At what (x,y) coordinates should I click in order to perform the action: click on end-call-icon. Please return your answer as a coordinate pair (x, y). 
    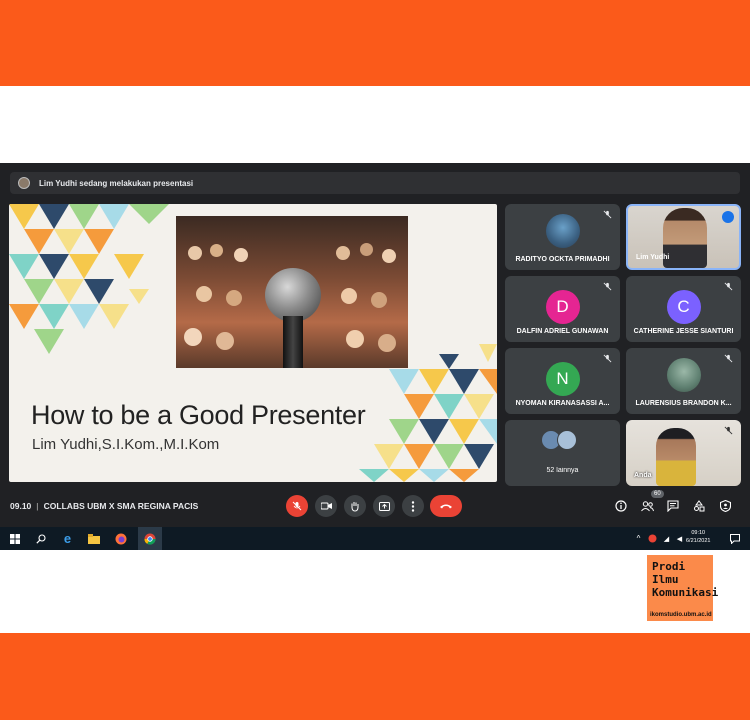
    Looking at the image, I should click on (446, 506).